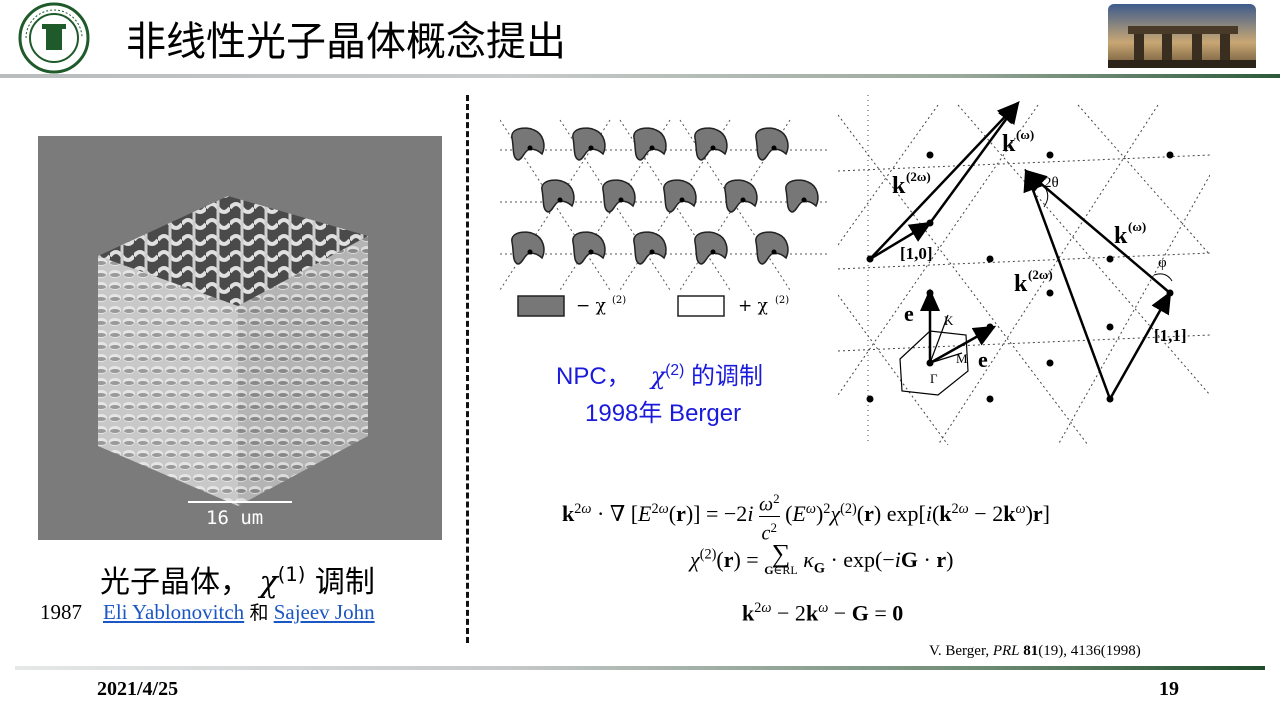  What do you see at coordinates (1040, 274) in the screenshot?
I see `label-k-2omega-mid-sup: (2ω)` at bounding box center [1040, 274].